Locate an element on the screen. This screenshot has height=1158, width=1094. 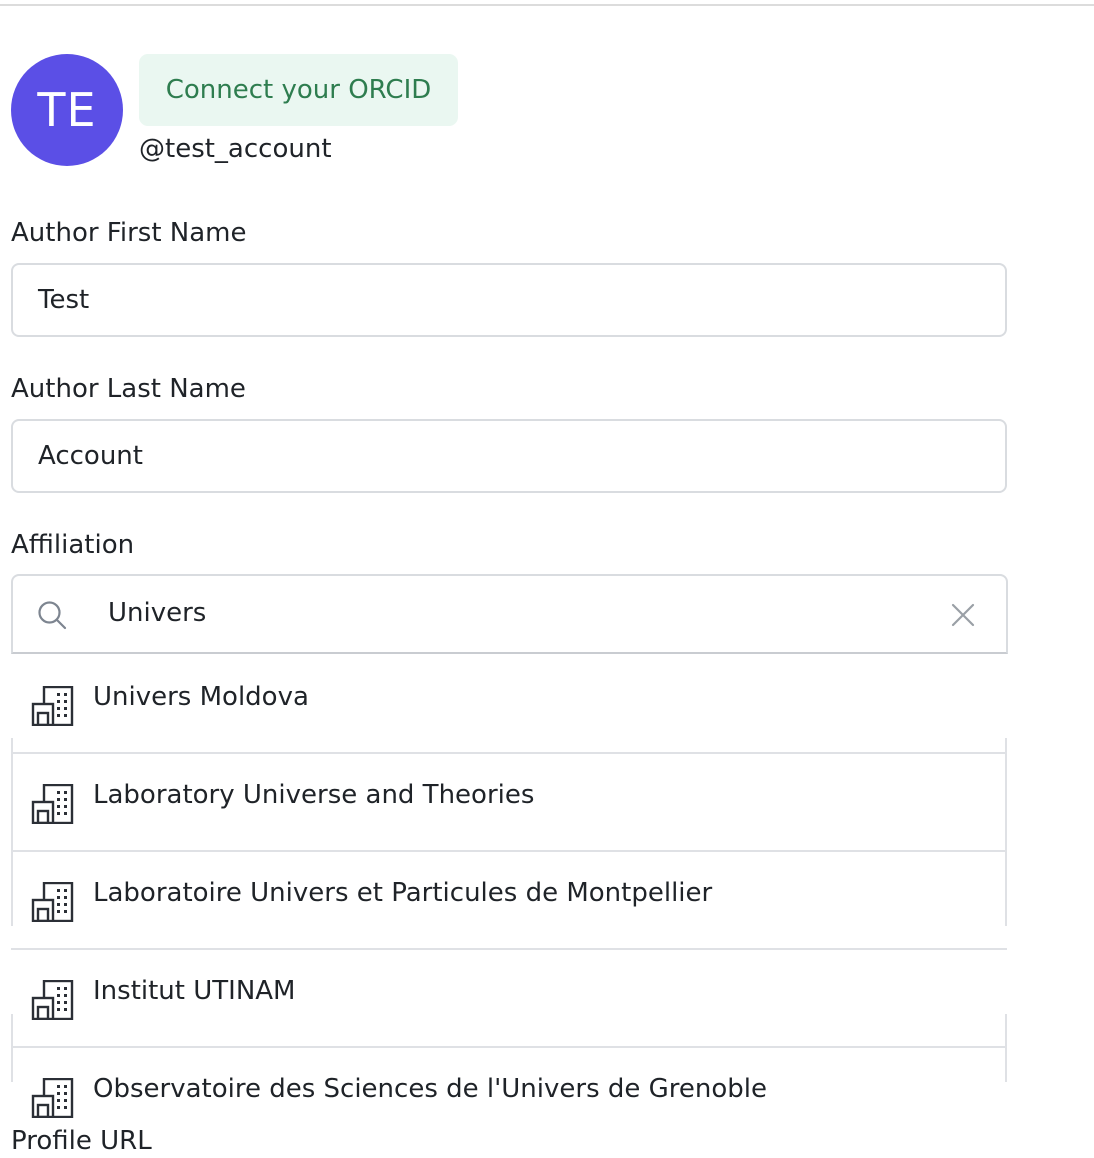
affiliation-option-label: Institut UTINAM is located at coordinates (194, 991).